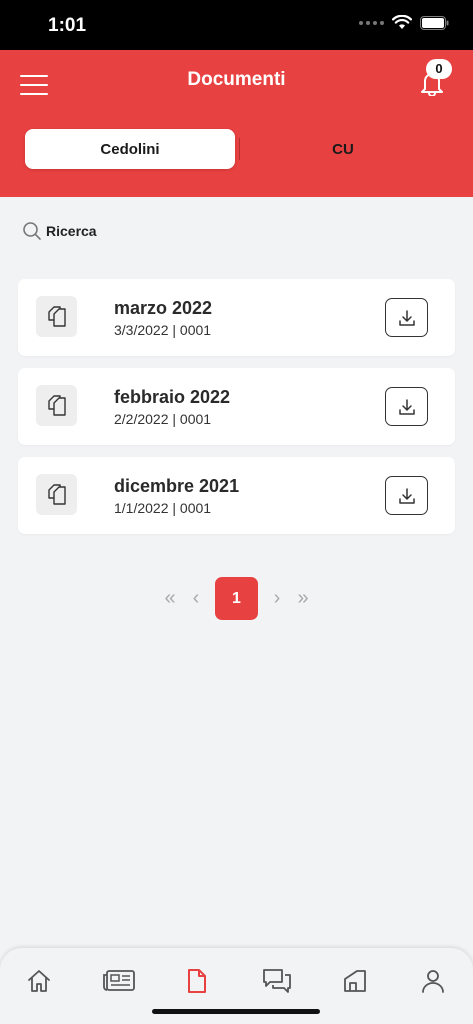 The height and width of the screenshot is (1024, 473). What do you see at coordinates (32, 231) in the screenshot?
I see `search-icon` at bounding box center [32, 231].